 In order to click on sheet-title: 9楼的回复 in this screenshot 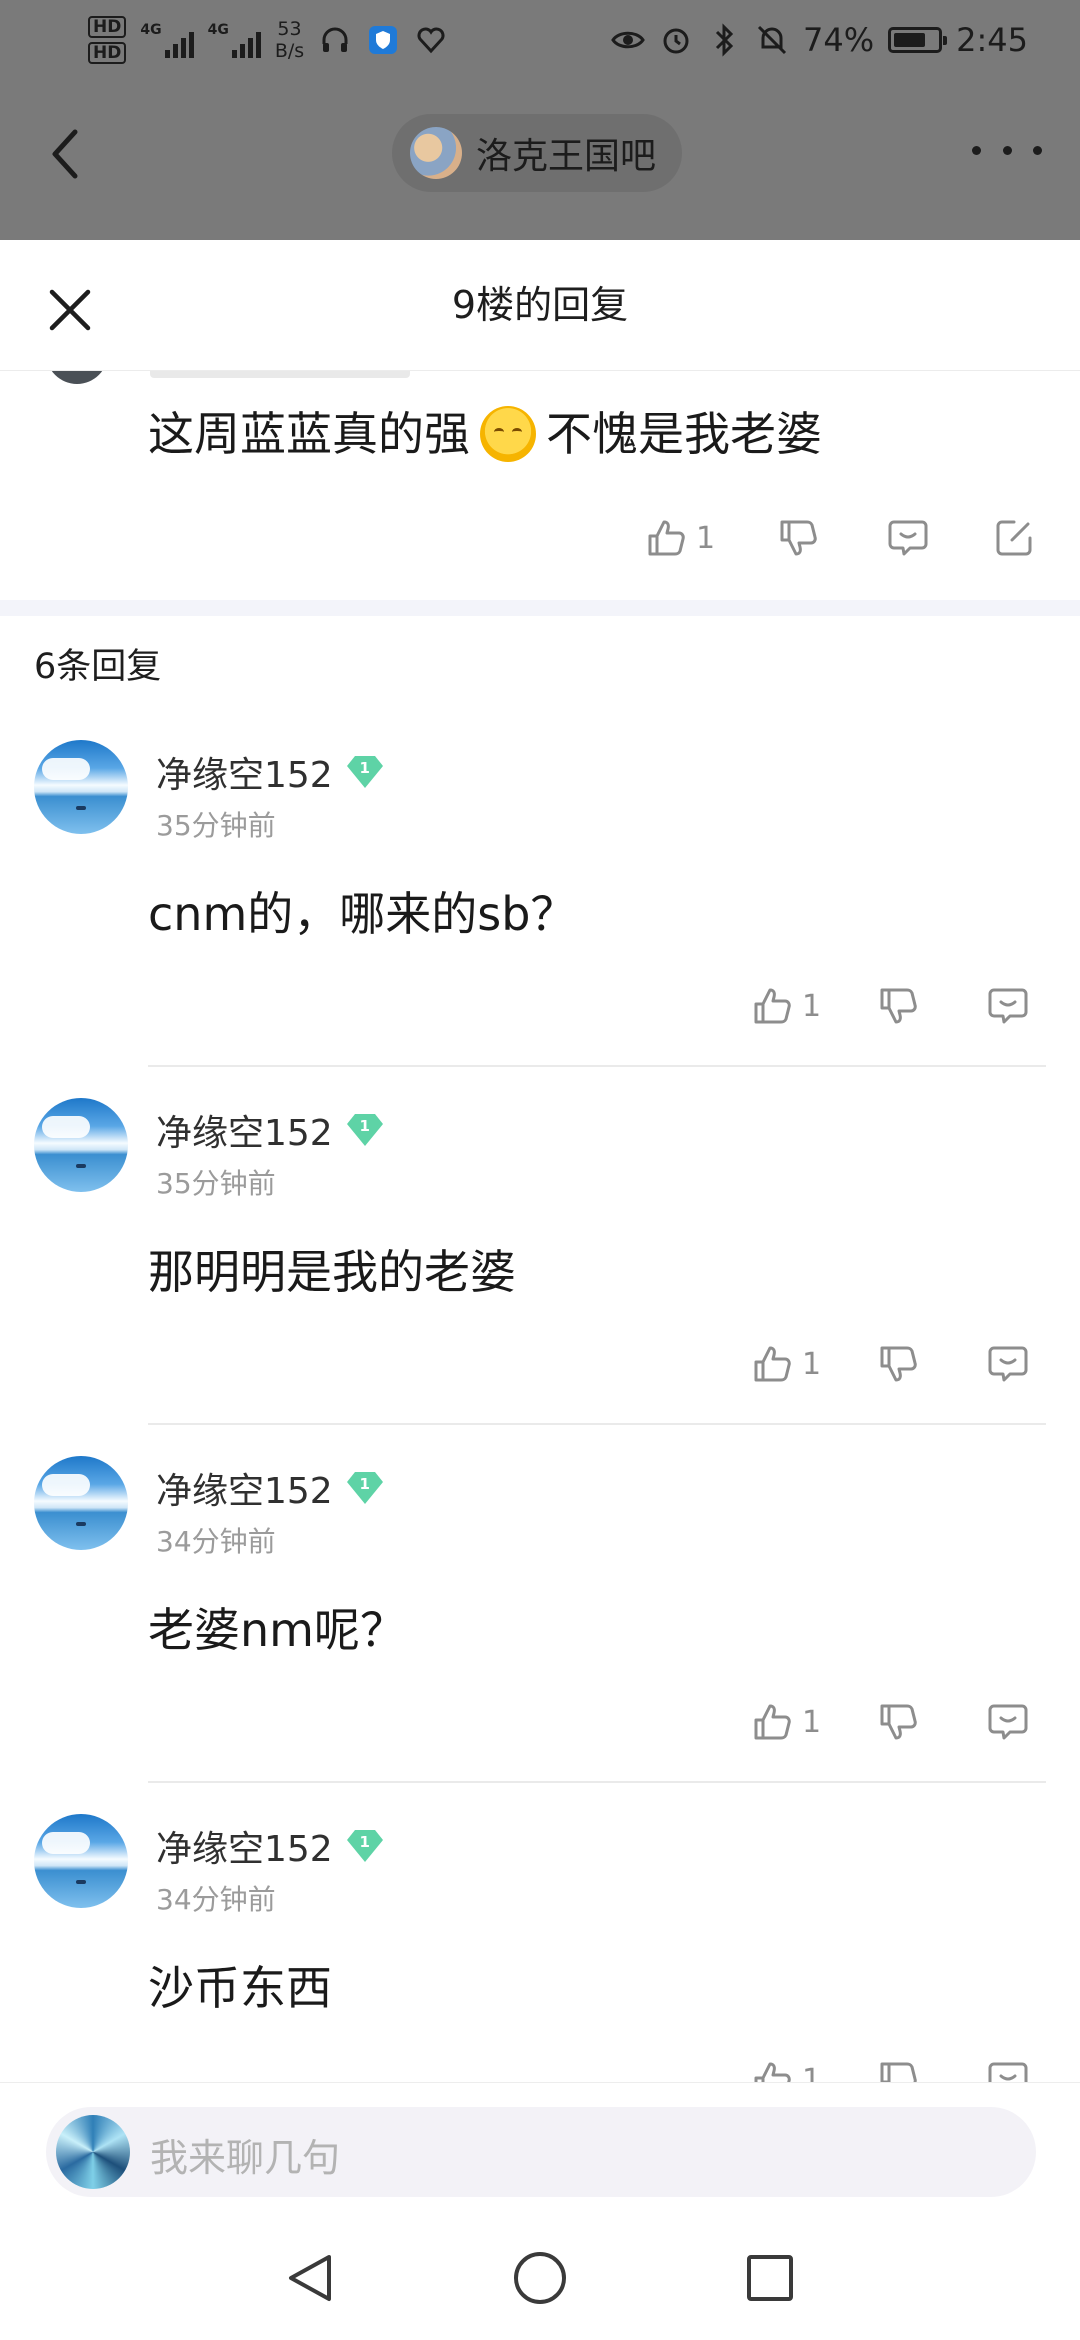, I will do `click(540, 305)`.